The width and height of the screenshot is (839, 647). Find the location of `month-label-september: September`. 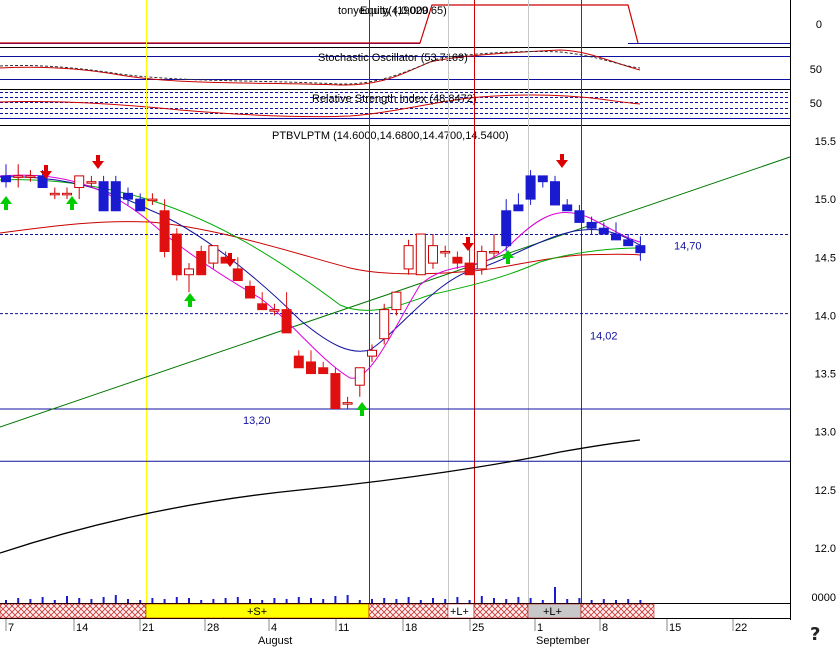

month-label-september: September is located at coordinates (563, 641).